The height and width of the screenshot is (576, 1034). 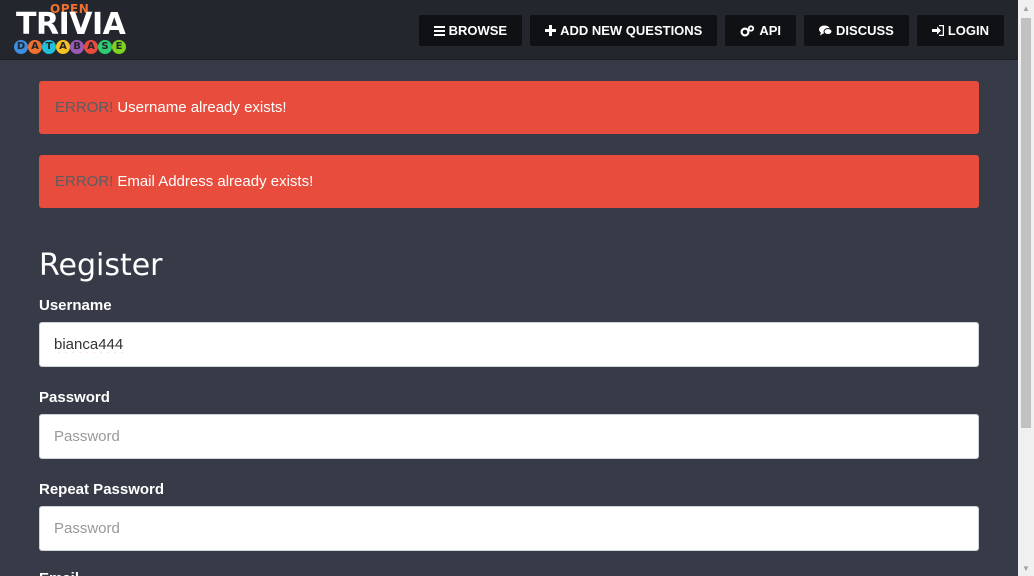 What do you see at coordinates (105, 47) in the screenshot?
I see `logo-letter: S` at bounding box center [105, 47].